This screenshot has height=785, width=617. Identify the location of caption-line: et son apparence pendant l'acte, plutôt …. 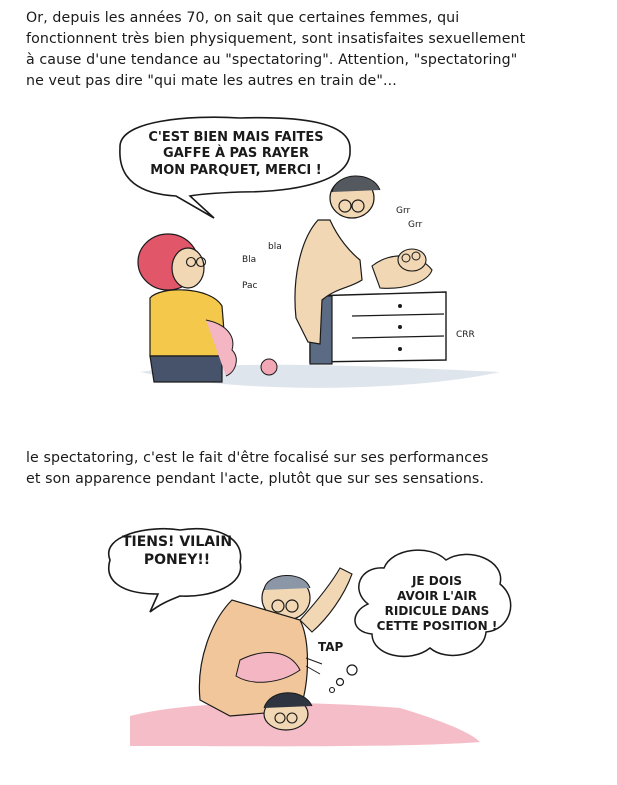
(255, 479).